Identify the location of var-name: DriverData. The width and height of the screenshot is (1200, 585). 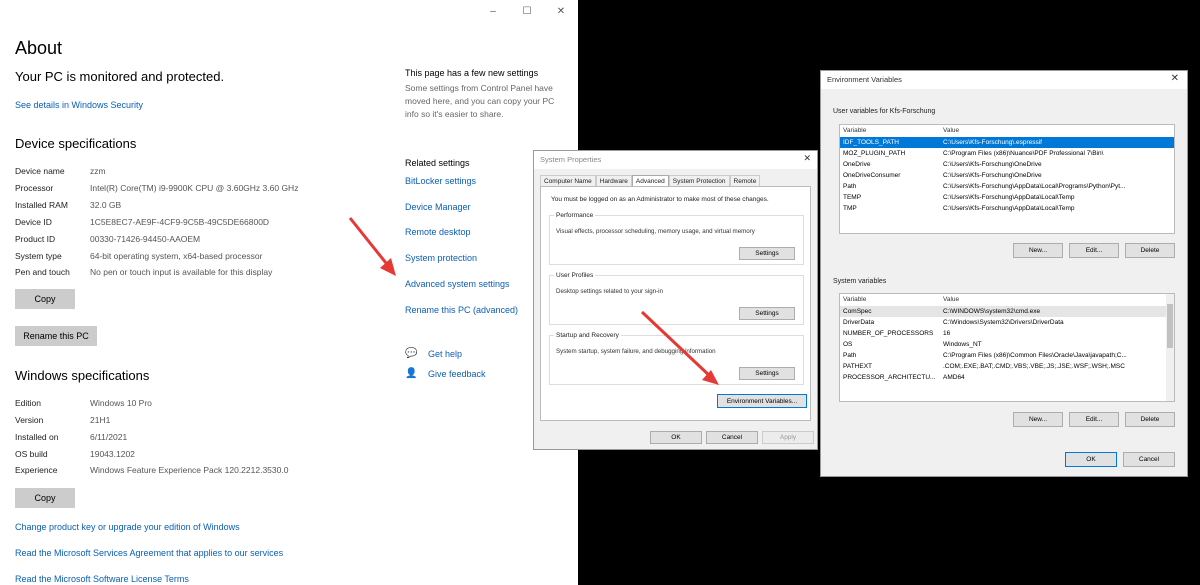
(859, 322).